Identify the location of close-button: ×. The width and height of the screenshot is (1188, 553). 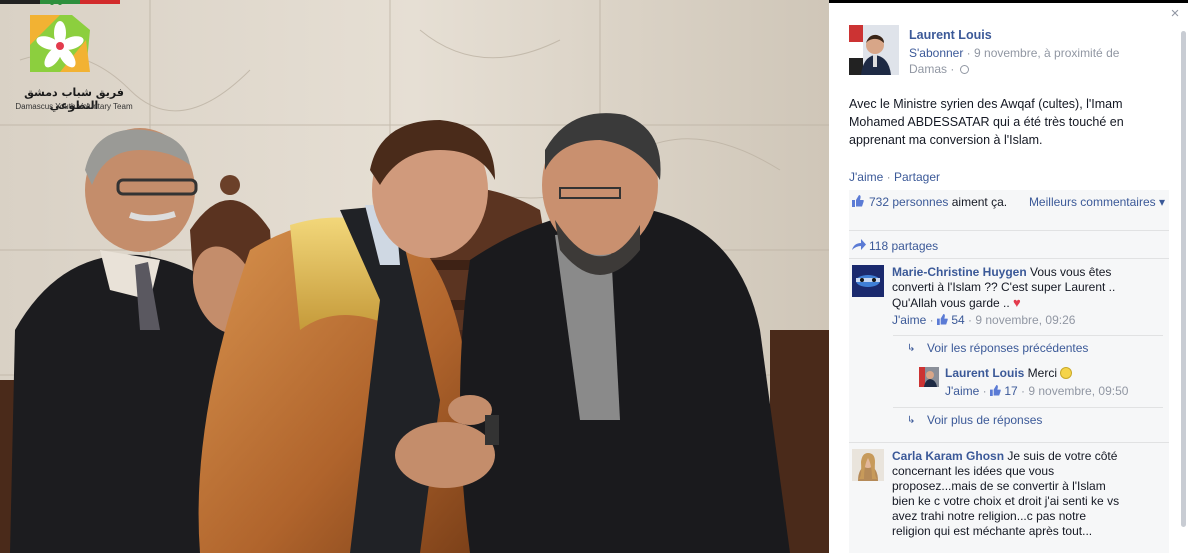
(1175, 13).